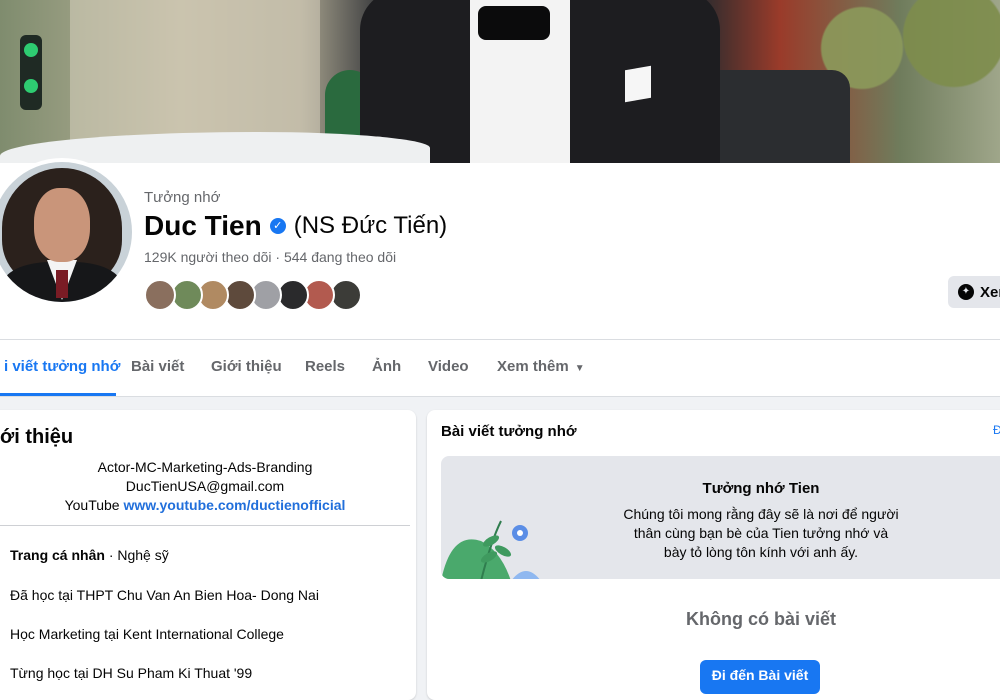 Image resolution: width=1000 pixels, height=700 pixels. I want to click on page-type-value: · Nghệ sỹ, so click(138, 555).